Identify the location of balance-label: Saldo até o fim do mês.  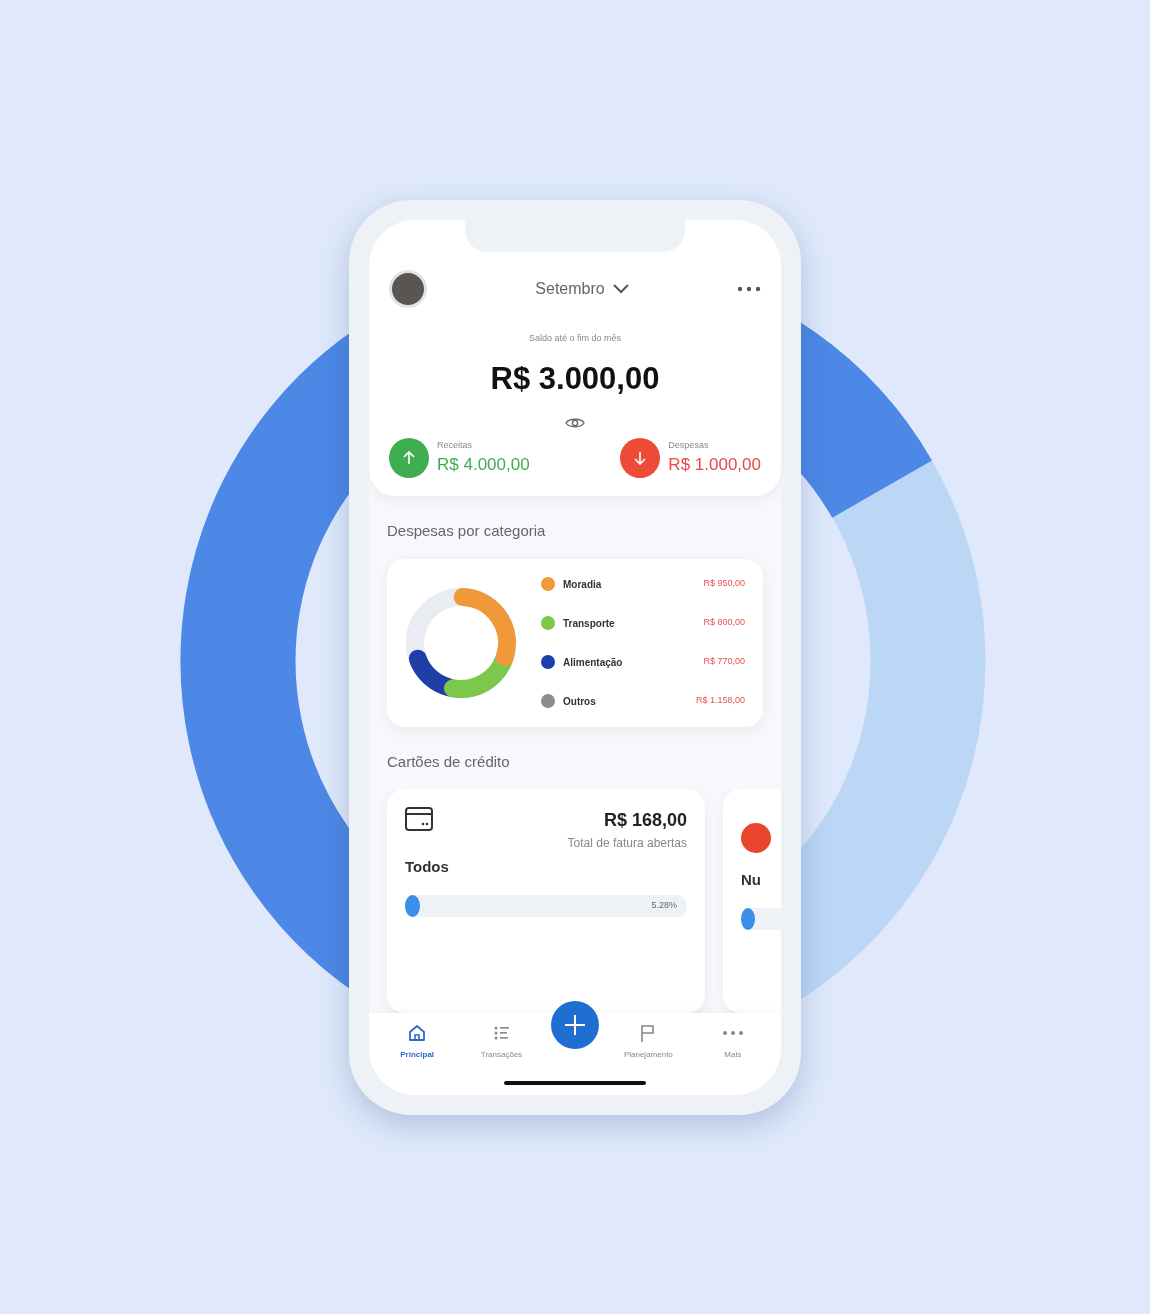
(575, 337).